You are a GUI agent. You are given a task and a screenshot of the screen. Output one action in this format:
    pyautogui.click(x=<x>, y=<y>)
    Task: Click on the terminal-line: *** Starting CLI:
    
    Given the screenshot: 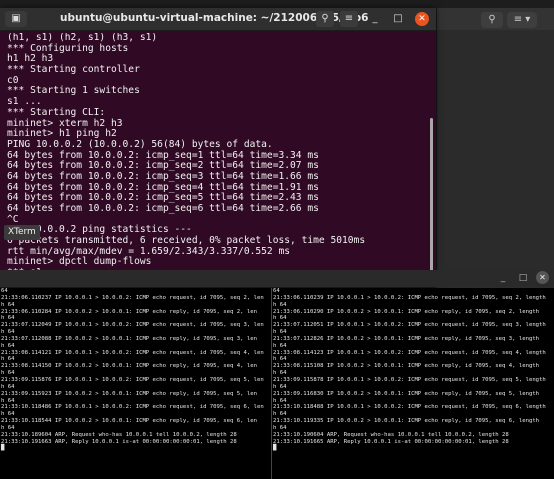 What is the action you would take?
    pyautogui.click(x=56, y=112)
    